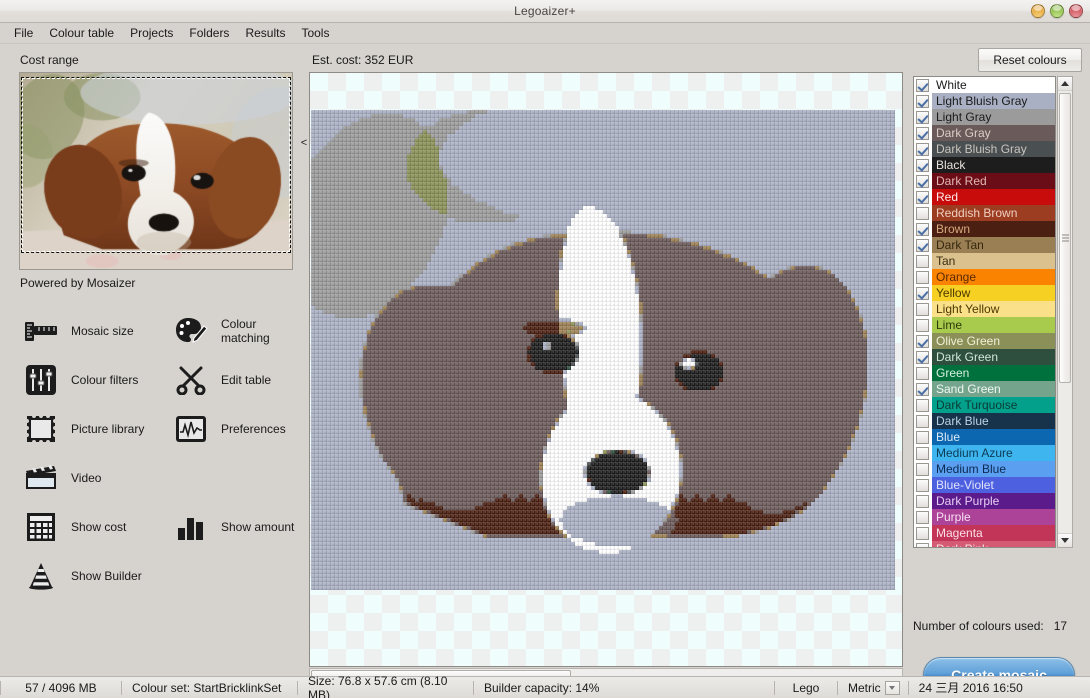  Describe the element at coordinates (922, 181) in the screenshot. I see `colour-checkbox-dark-red` at that location.